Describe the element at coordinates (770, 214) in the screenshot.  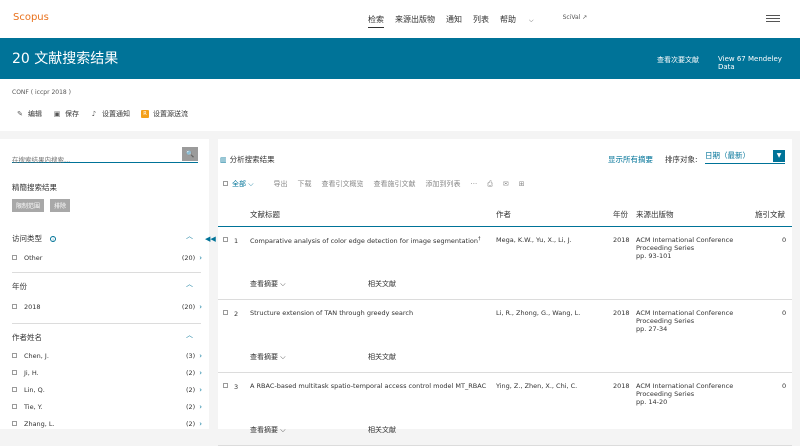
I see `column-cited-by: 施引文献` at that location.